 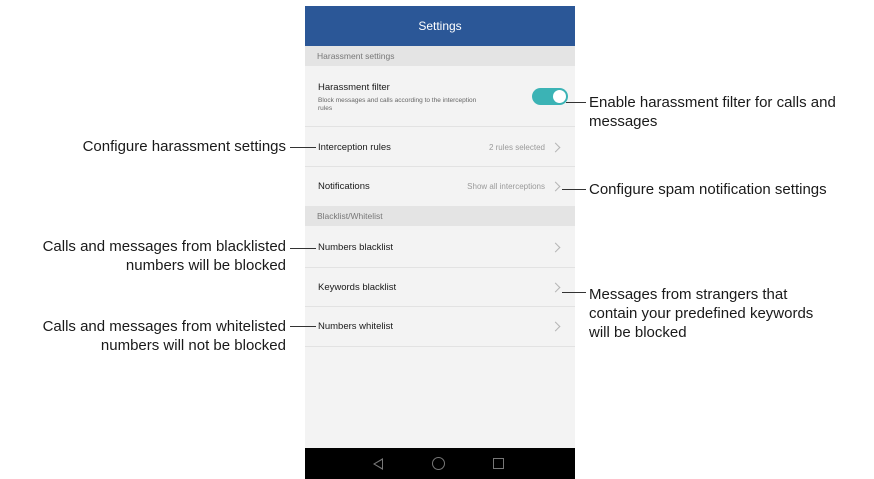 I want to click on navigation-bar, so click(x=440, y=463).